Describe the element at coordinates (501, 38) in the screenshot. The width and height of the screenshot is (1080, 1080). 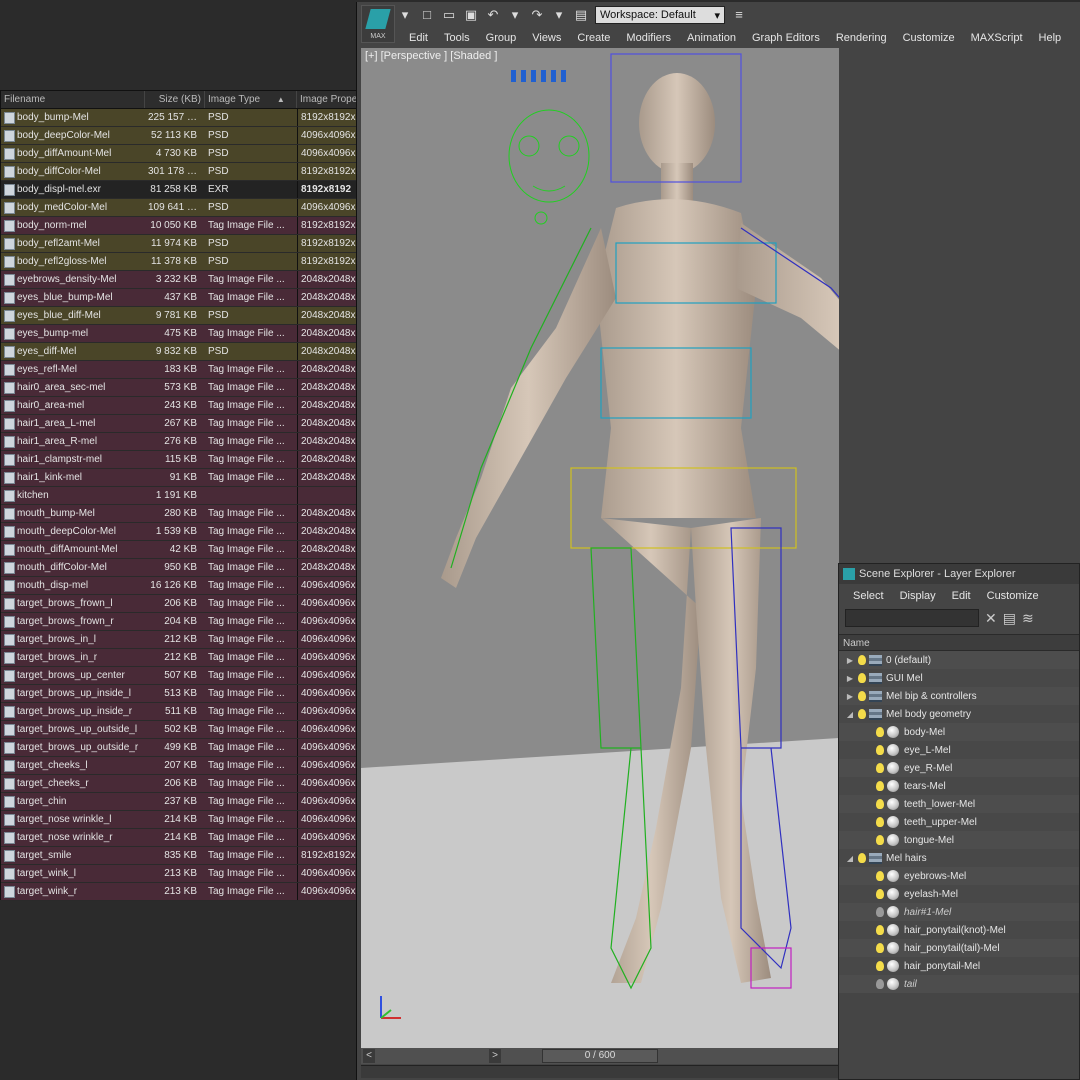
I see `menu-group: Group` at that location.